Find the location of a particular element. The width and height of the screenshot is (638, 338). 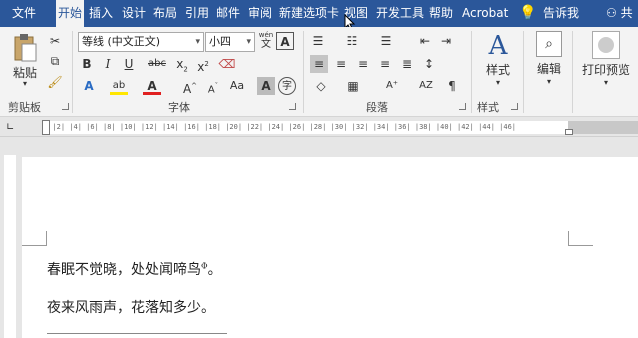

underline-button: U is located at coordinates (129, 64).